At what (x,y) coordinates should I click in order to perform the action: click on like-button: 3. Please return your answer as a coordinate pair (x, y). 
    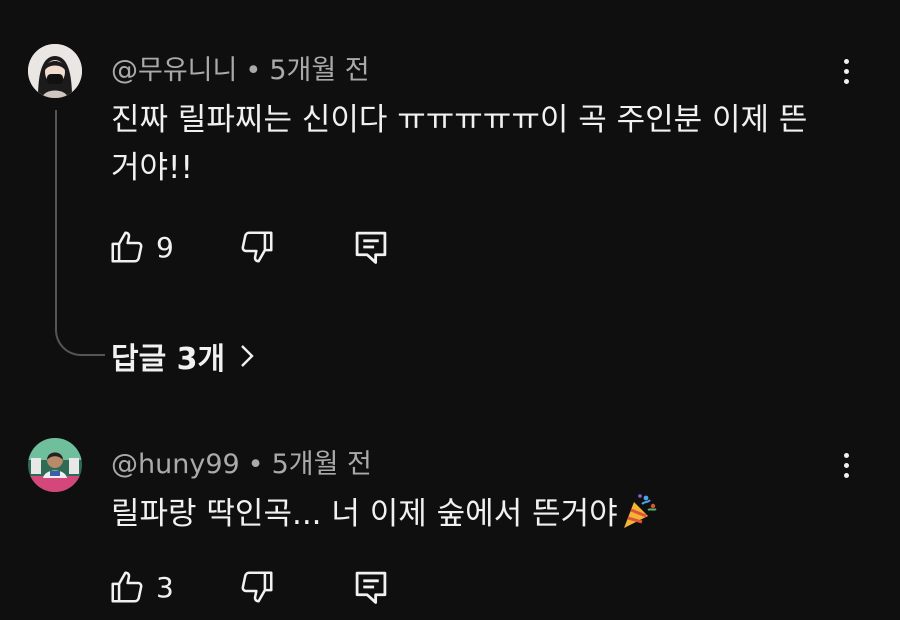
    Looking at the image, I should click on (141, 587).